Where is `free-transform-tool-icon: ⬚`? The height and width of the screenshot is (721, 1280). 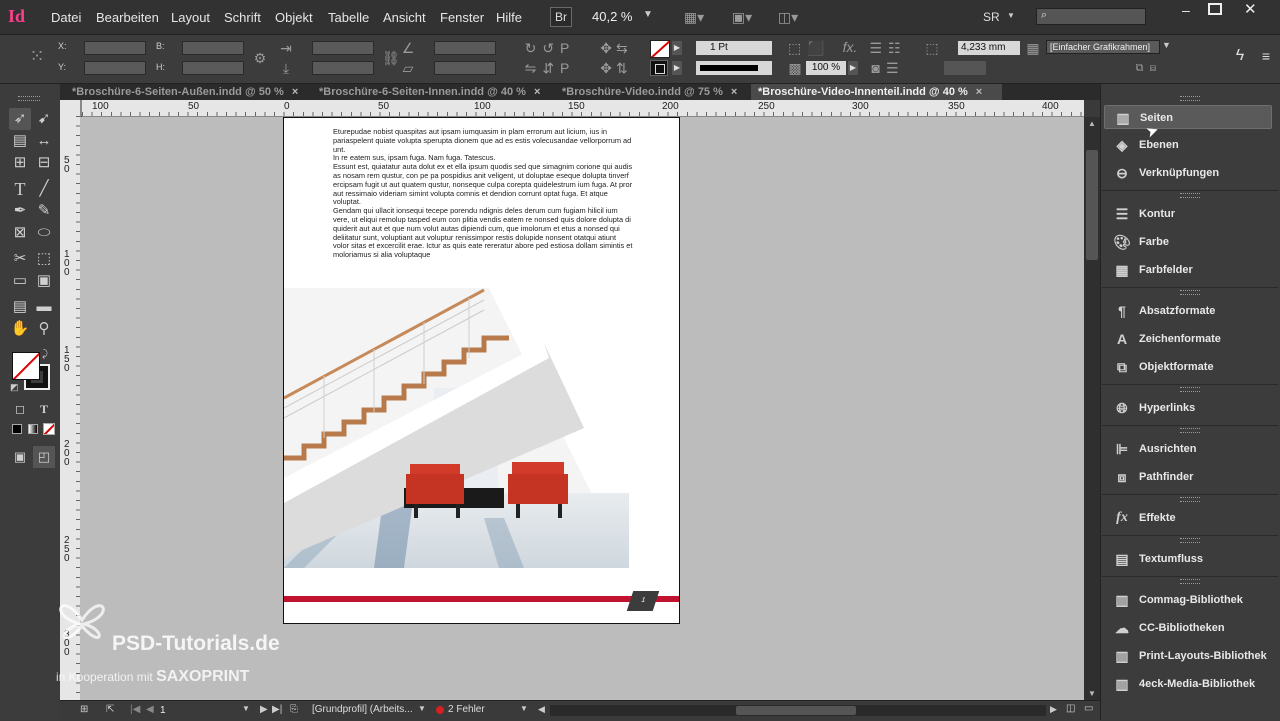 free-transform-tool-icon: ⬚ is located at coordinates (44, 259).